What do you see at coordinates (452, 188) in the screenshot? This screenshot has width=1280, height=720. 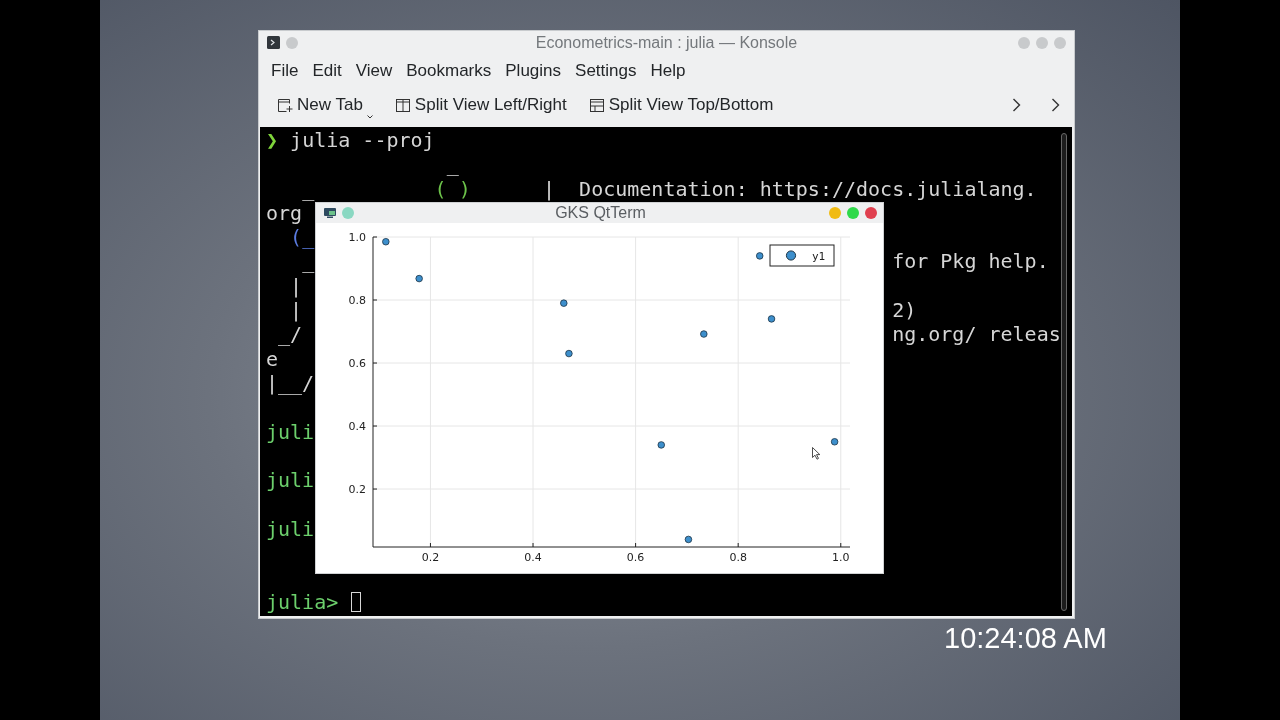 I see `terminal-text: ( )` at bounding box center [452, 188].